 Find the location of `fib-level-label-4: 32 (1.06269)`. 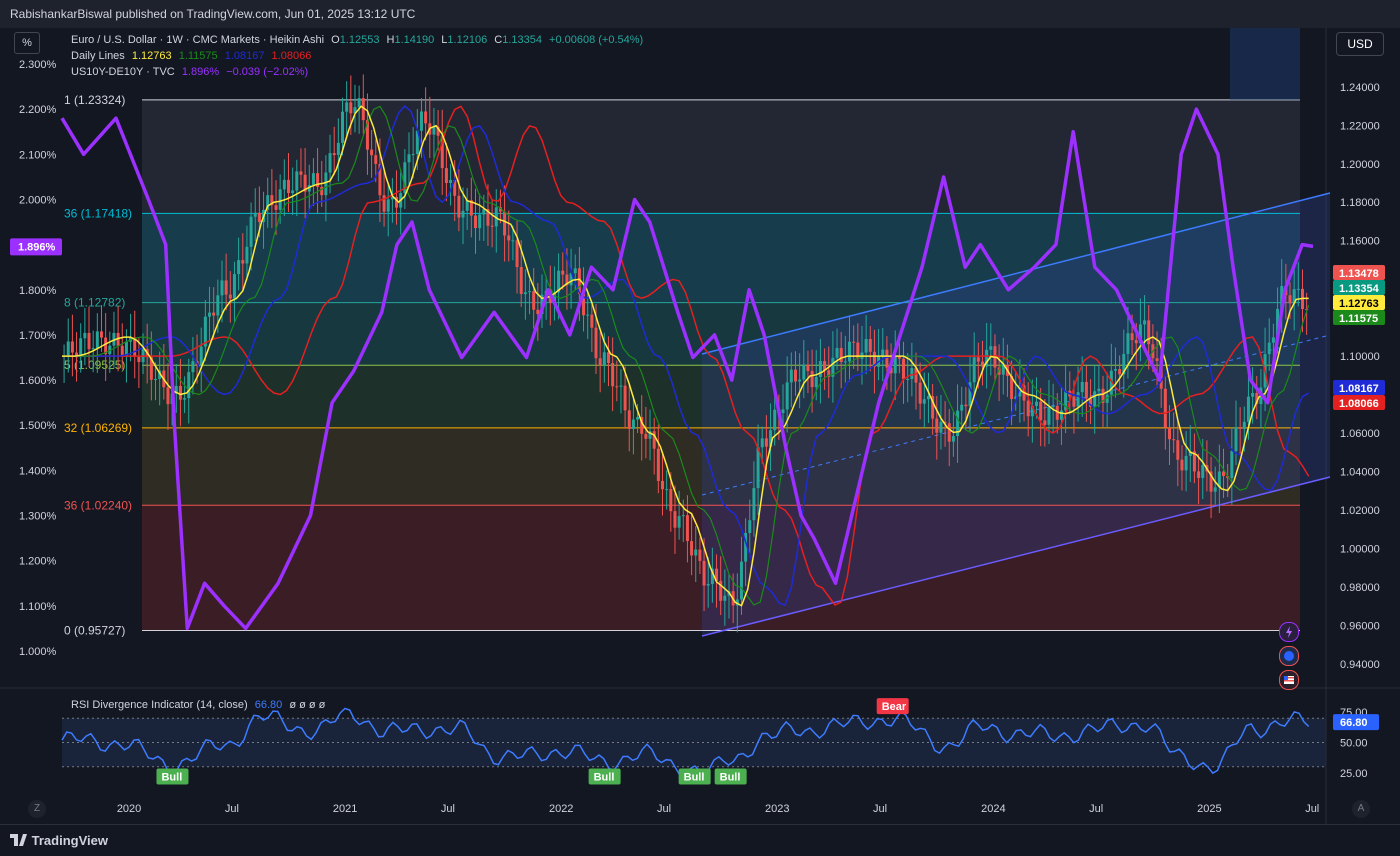

fib-level-label-4: 32 (1.06269) is located at coordinates (98, 428).